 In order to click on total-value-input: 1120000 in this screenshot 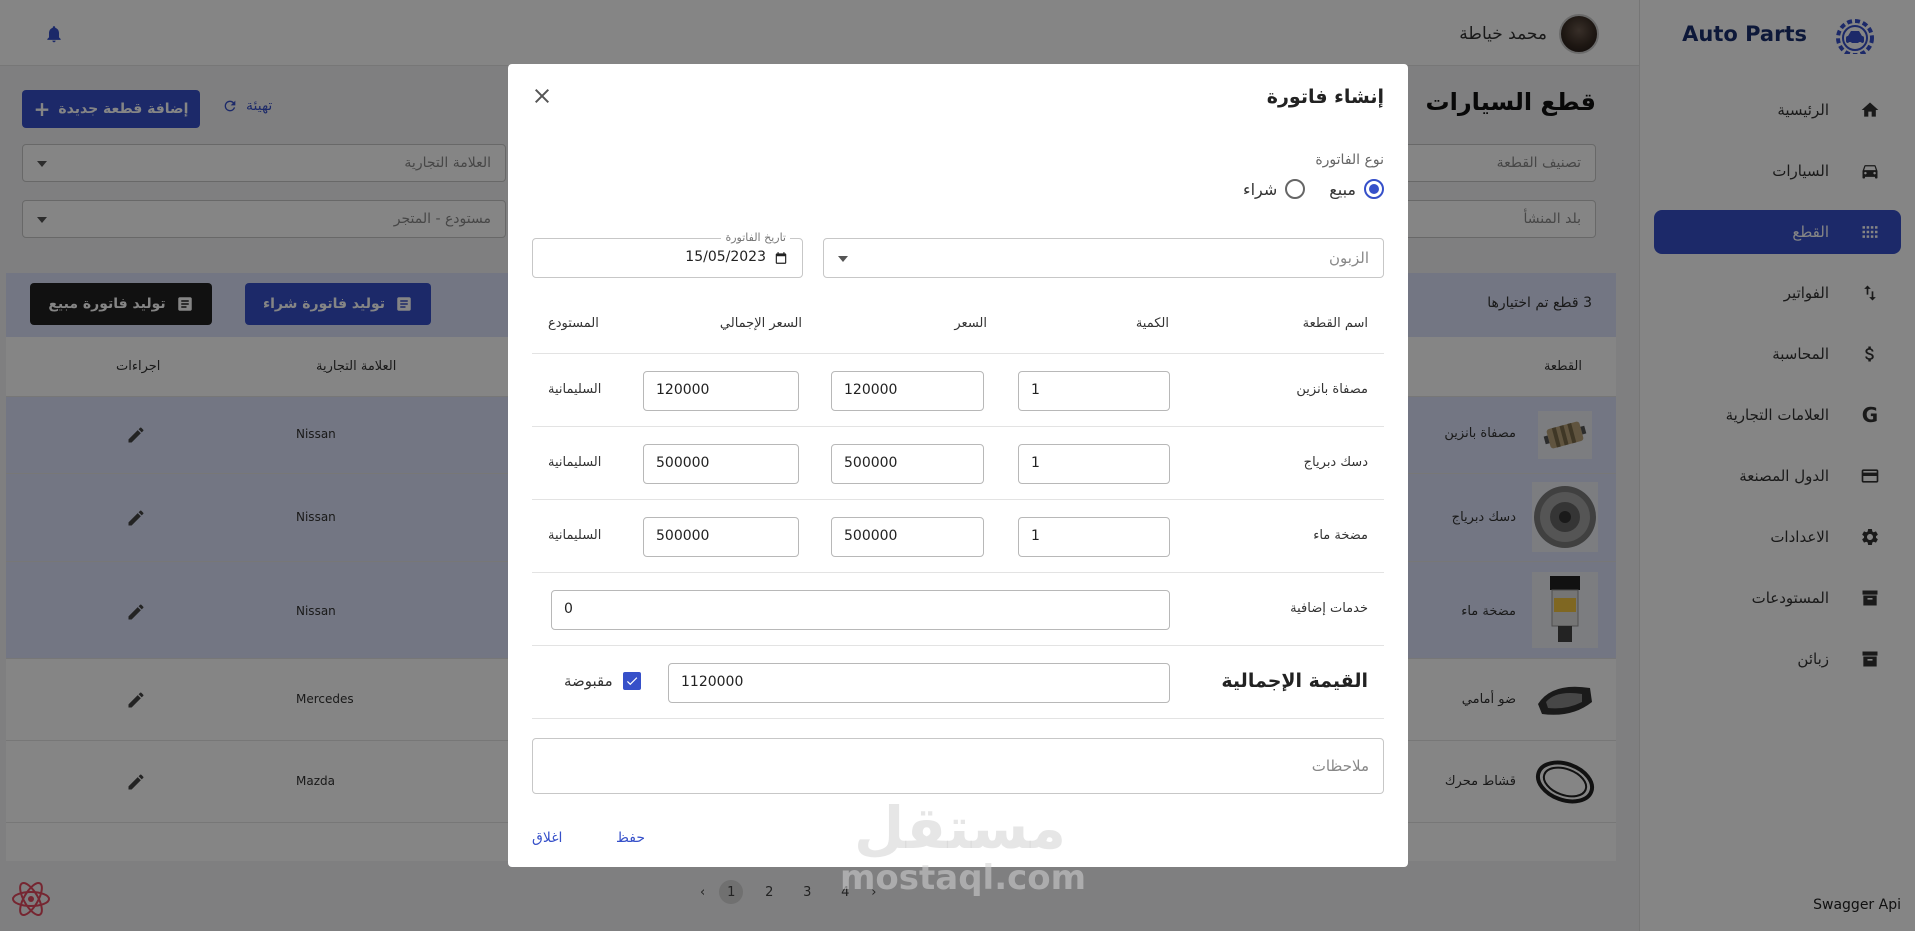, I will do `click(919, 683)`.